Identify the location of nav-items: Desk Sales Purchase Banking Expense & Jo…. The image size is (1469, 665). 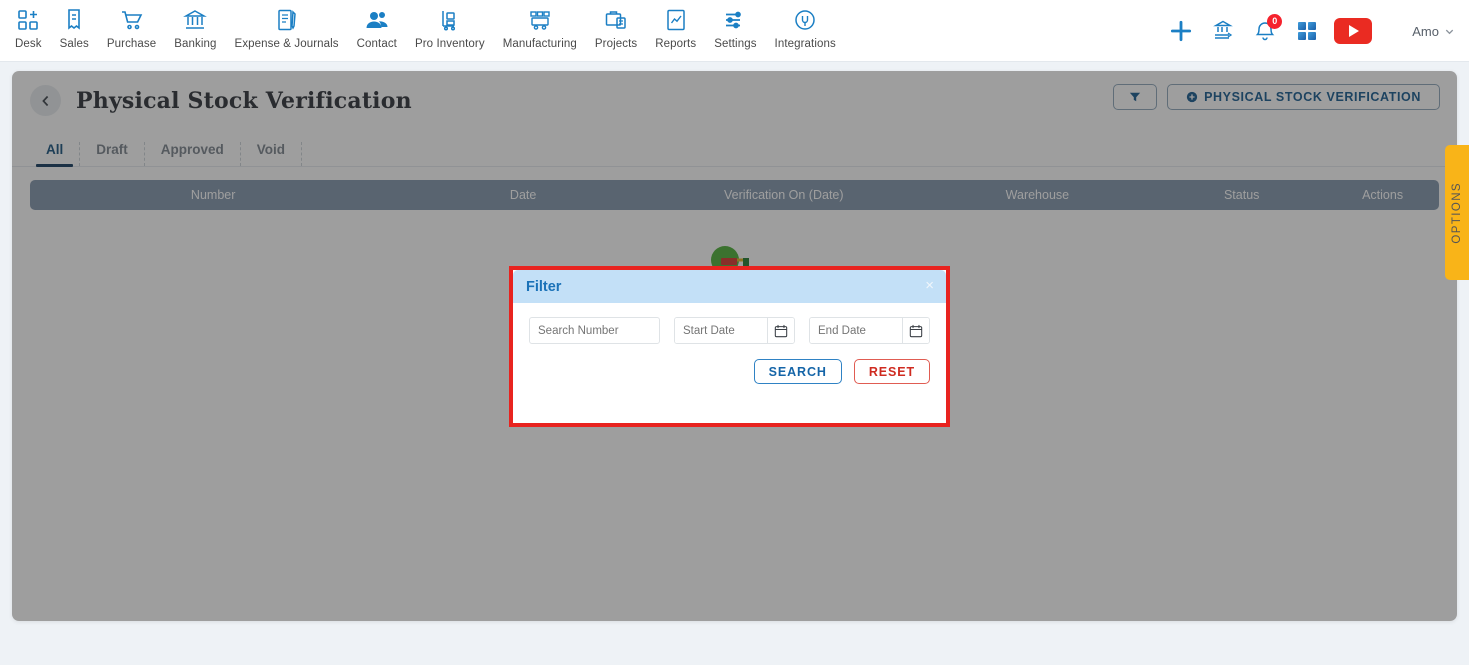
(422, 25).